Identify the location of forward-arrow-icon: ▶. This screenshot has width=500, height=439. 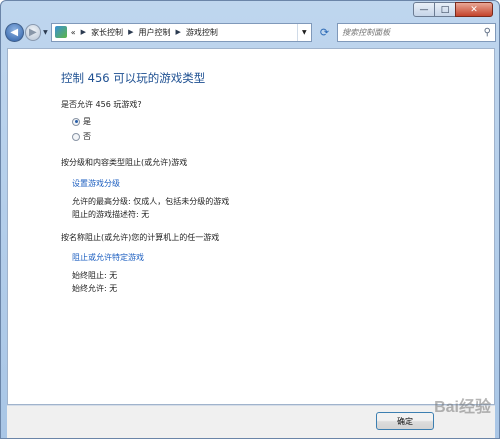
(33, 32).